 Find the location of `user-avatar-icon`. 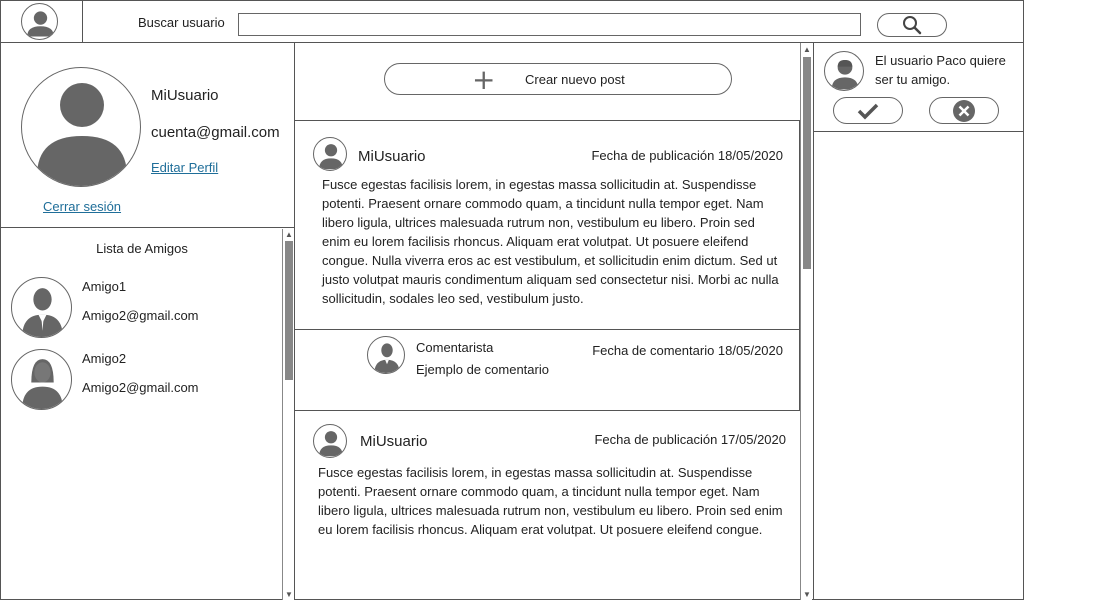

user-avatar-icon is located at coordinates (39, 21).